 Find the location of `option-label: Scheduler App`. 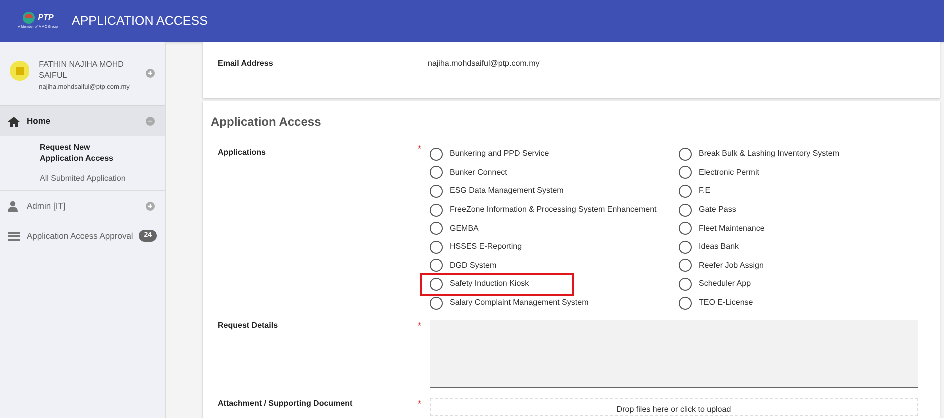

option-label: Scheduler App is located at coordinates (725, 284).